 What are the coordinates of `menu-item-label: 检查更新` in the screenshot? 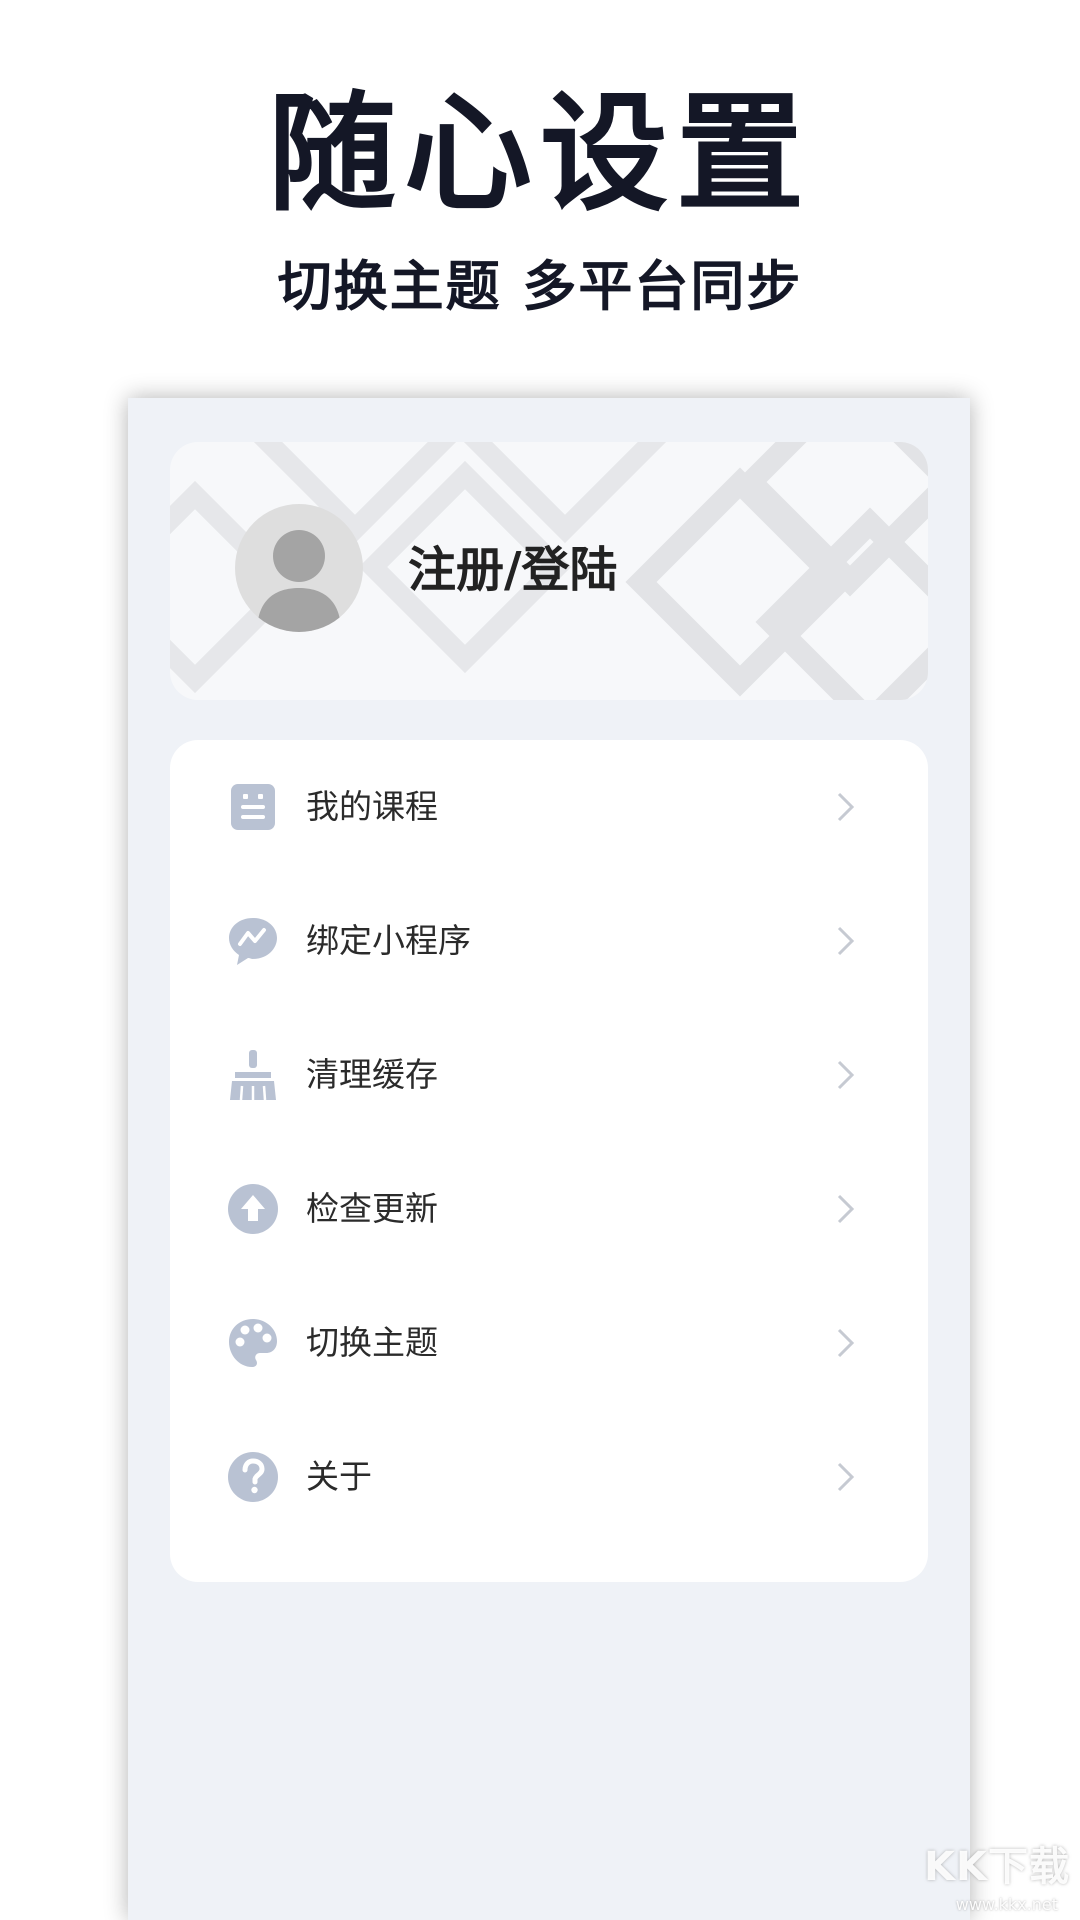 It's located at (372, 1208).